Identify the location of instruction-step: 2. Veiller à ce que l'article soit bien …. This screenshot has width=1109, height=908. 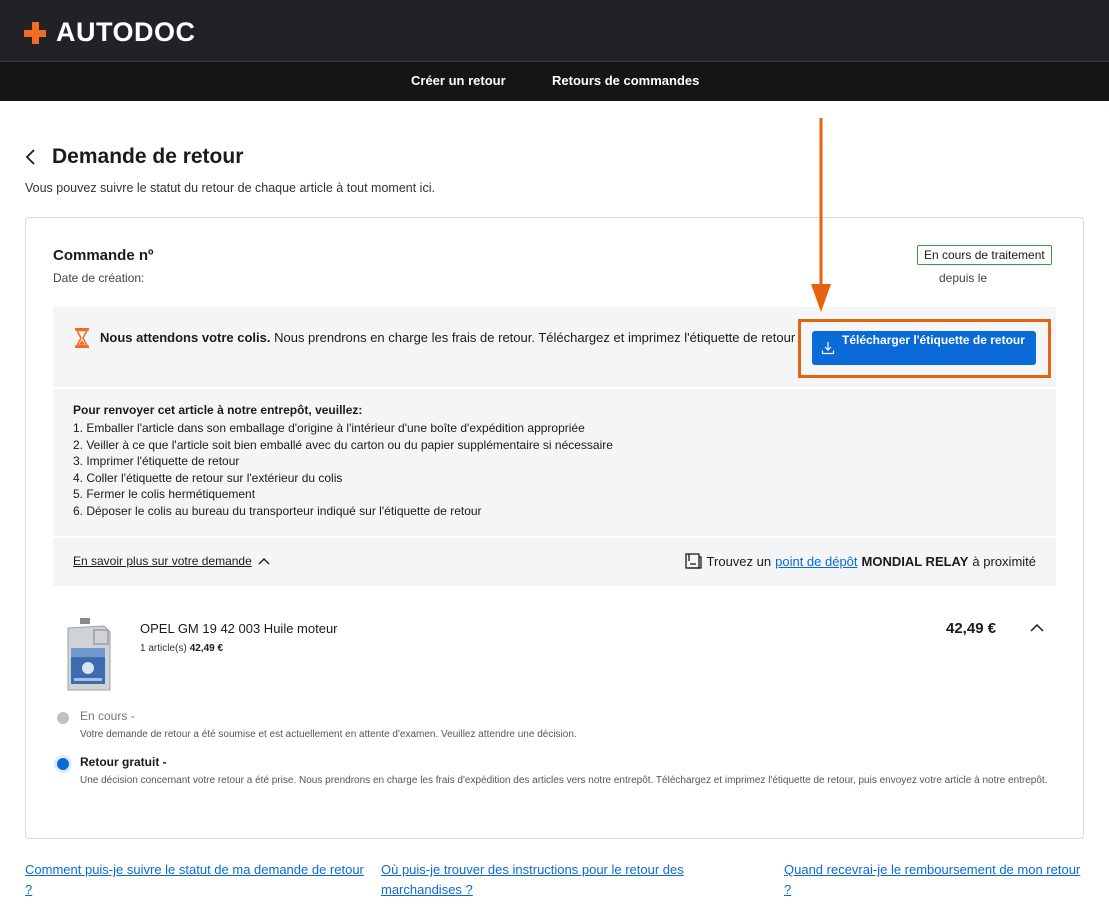
(343, 444).